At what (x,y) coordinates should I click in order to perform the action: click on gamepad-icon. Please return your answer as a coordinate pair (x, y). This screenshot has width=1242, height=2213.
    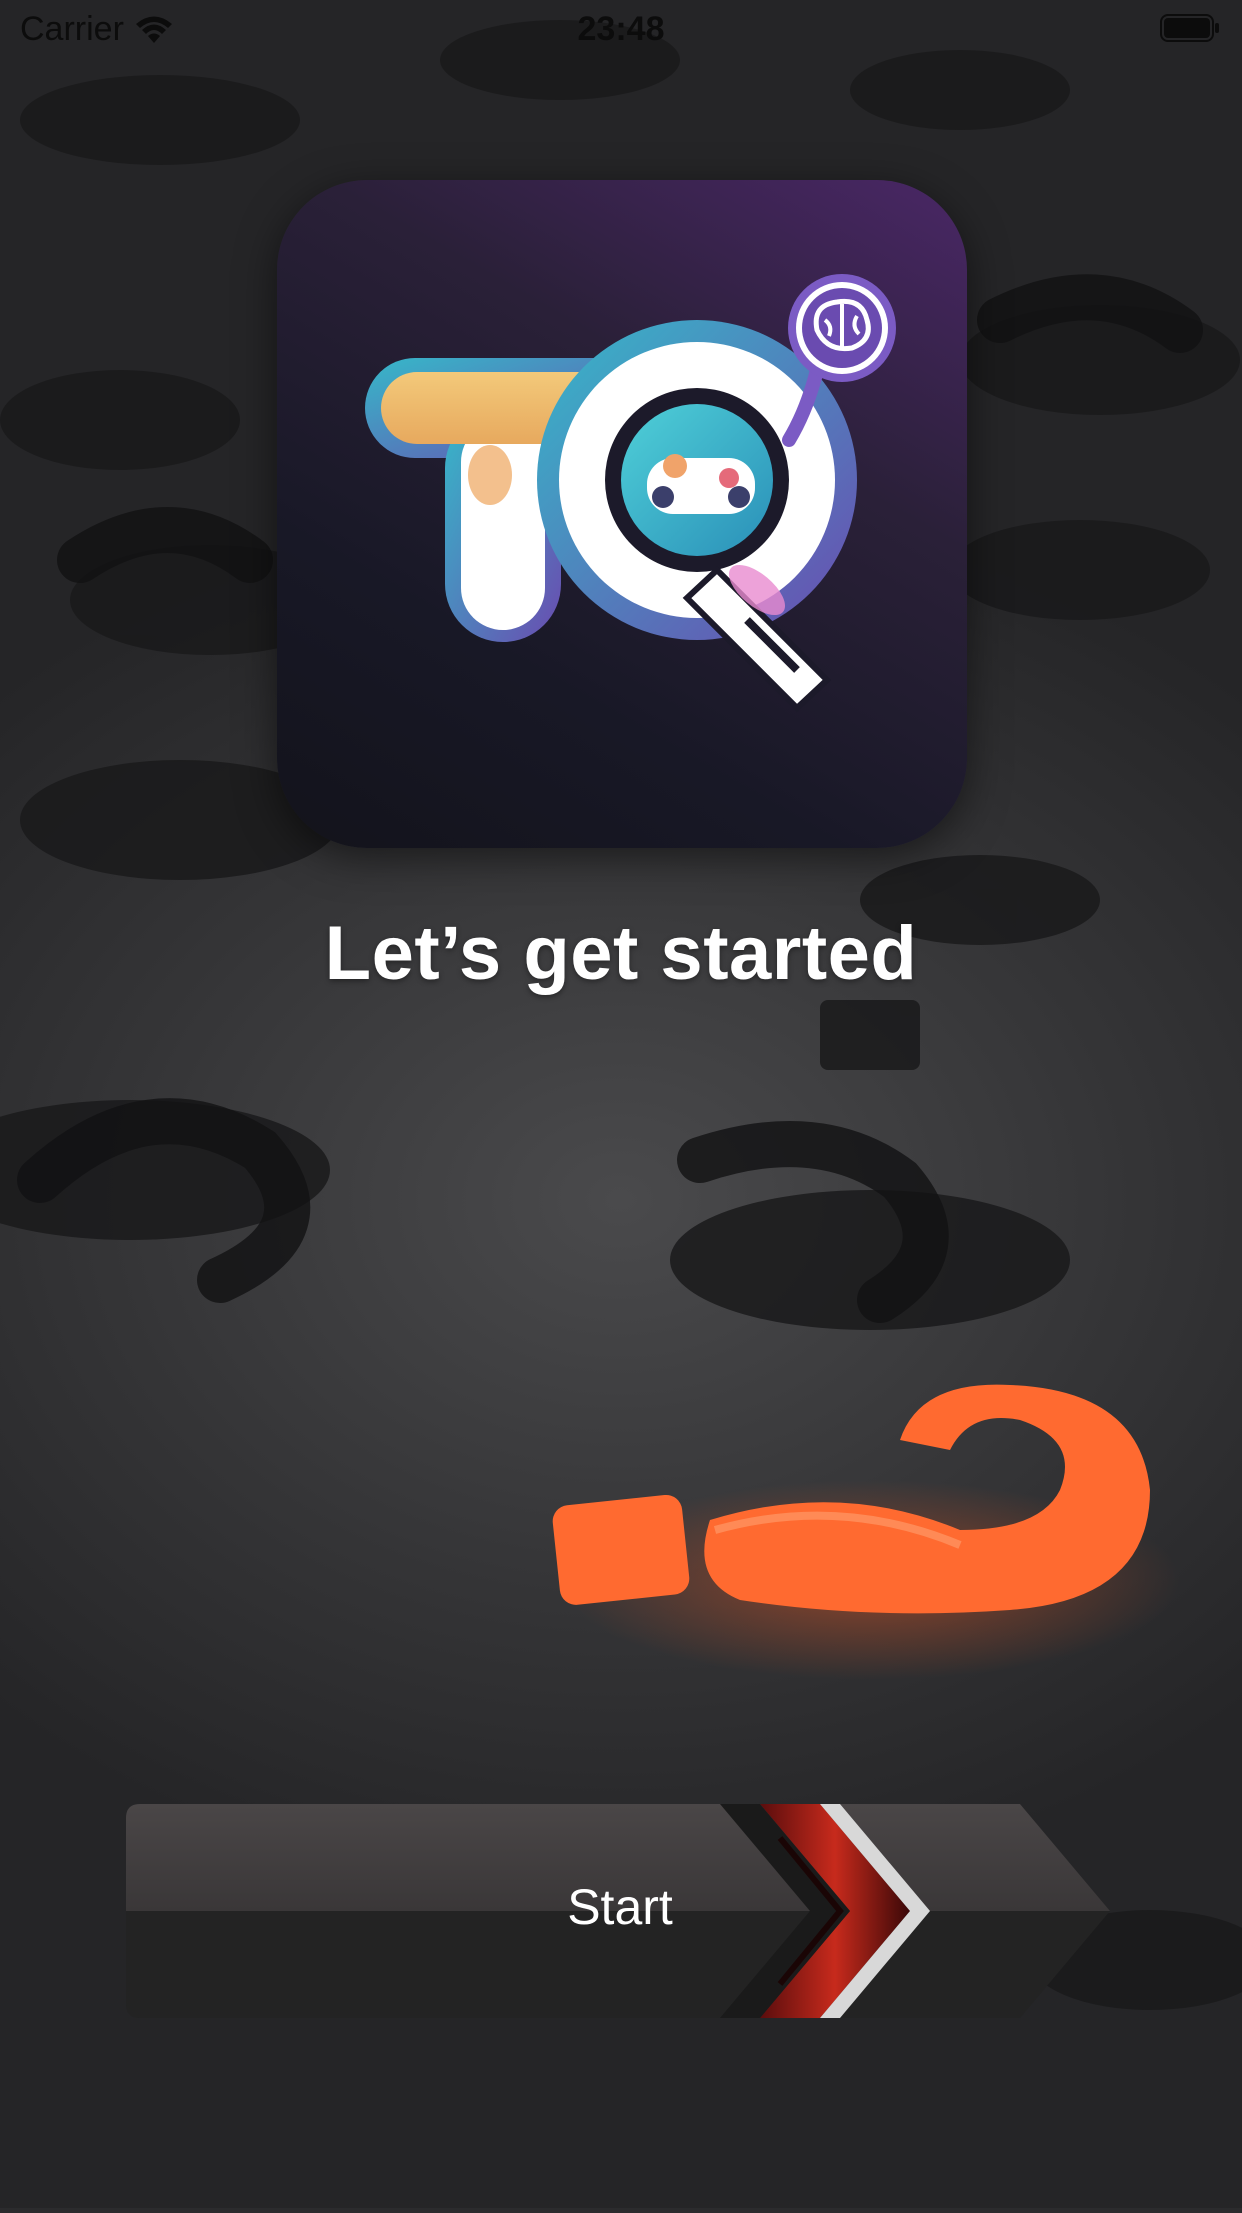
    Looking at the image, I should click on (701, 484).